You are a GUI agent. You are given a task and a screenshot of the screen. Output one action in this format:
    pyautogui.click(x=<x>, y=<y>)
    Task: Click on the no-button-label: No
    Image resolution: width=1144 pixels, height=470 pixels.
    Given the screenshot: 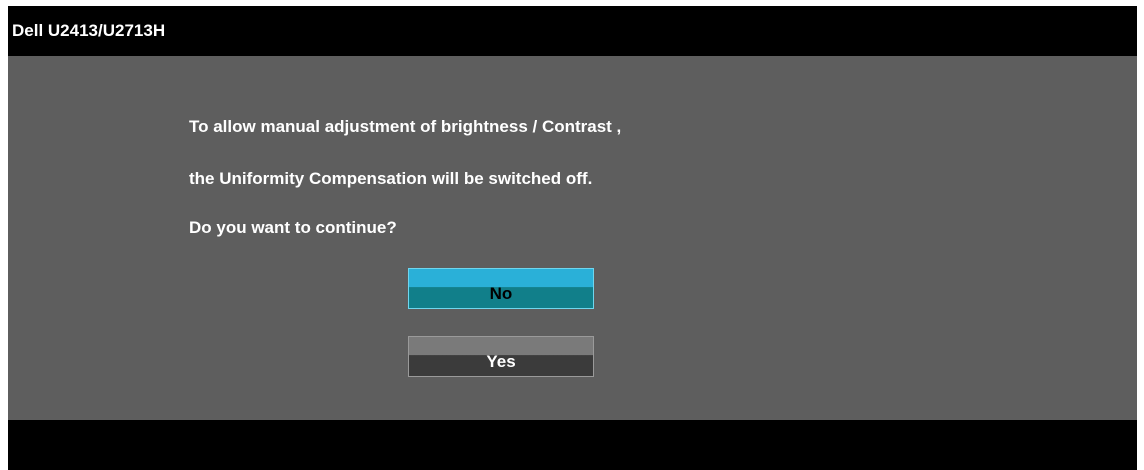 What is the action you would take?
    pyautogui.click(x=501, y=293)
    